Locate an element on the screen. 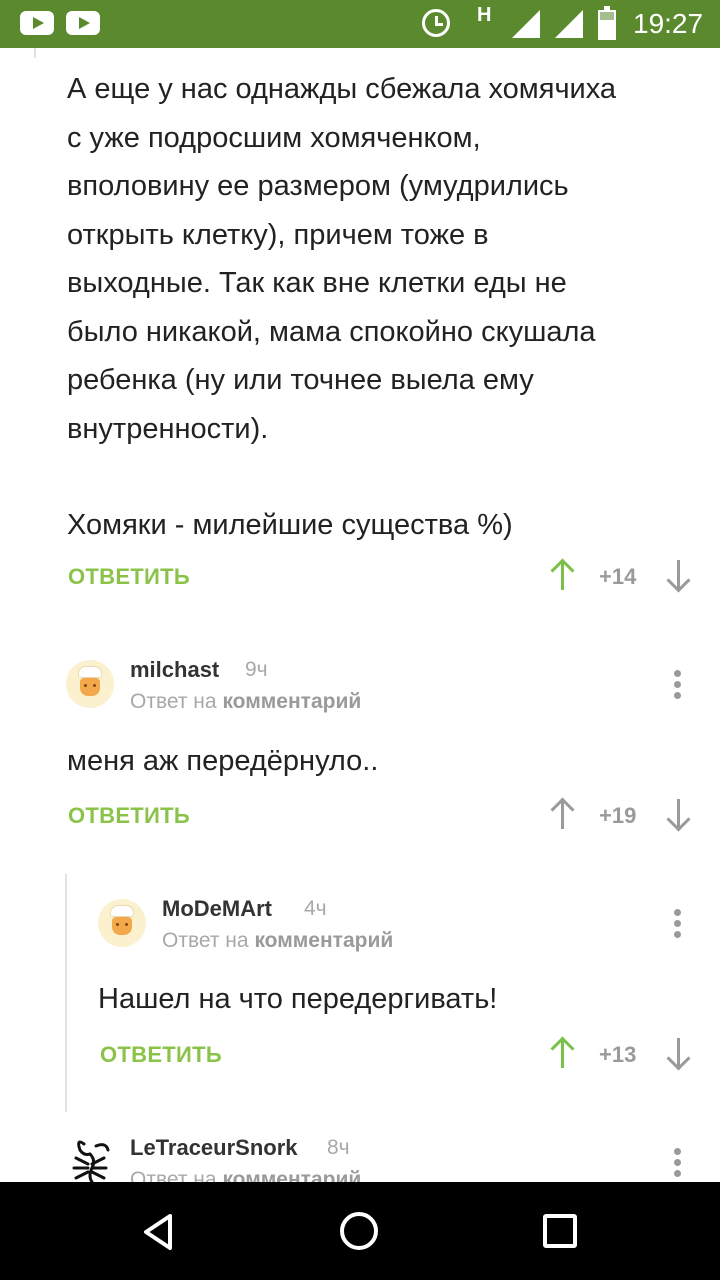 The height and width of the screenshot is (1280, 720). comment-score: +13 is located at coordinates (618, 1054).